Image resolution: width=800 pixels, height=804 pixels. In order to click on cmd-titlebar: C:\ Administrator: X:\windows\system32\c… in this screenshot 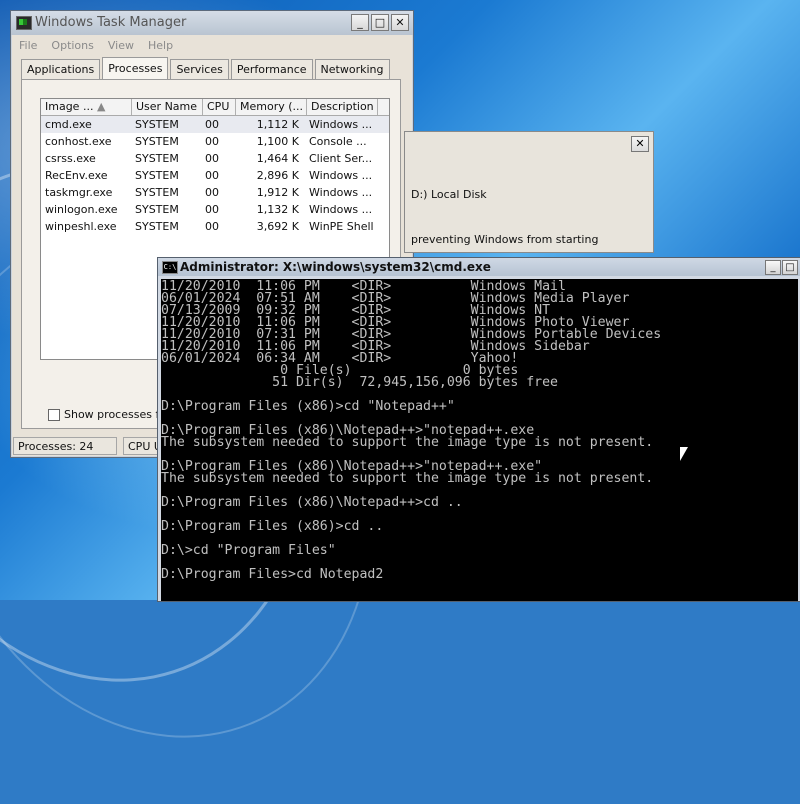, I will do `click(479, 267)`.